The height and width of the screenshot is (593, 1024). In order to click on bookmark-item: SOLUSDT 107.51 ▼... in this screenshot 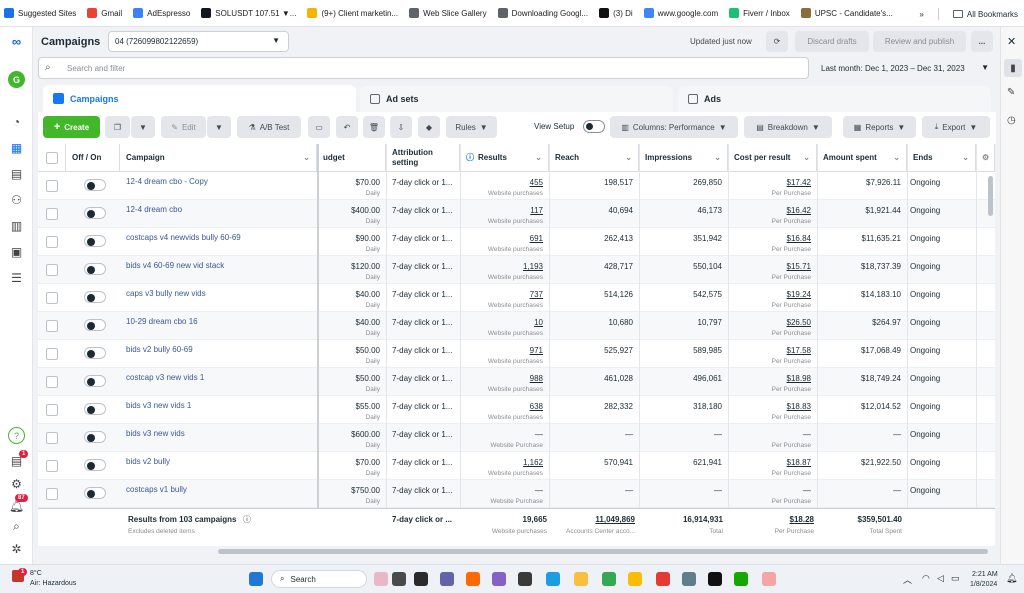, I will do `click(248, 13)`.